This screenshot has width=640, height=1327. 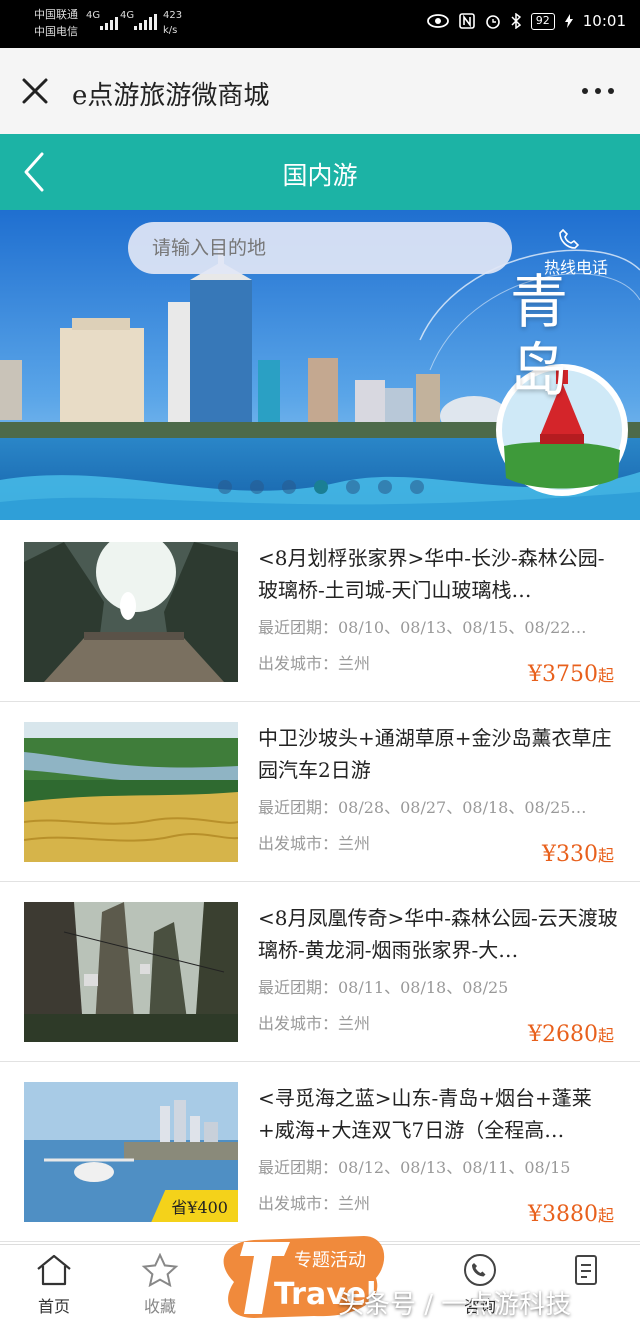 I want to click on promo-line-1: 专题活动, so click(x=330, y=1260).